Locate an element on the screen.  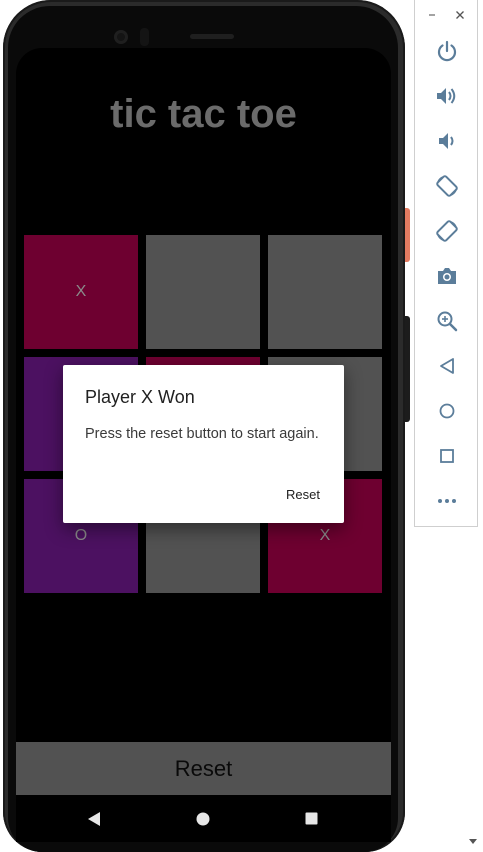
volume-side-button is located at coordinates (407, 369).